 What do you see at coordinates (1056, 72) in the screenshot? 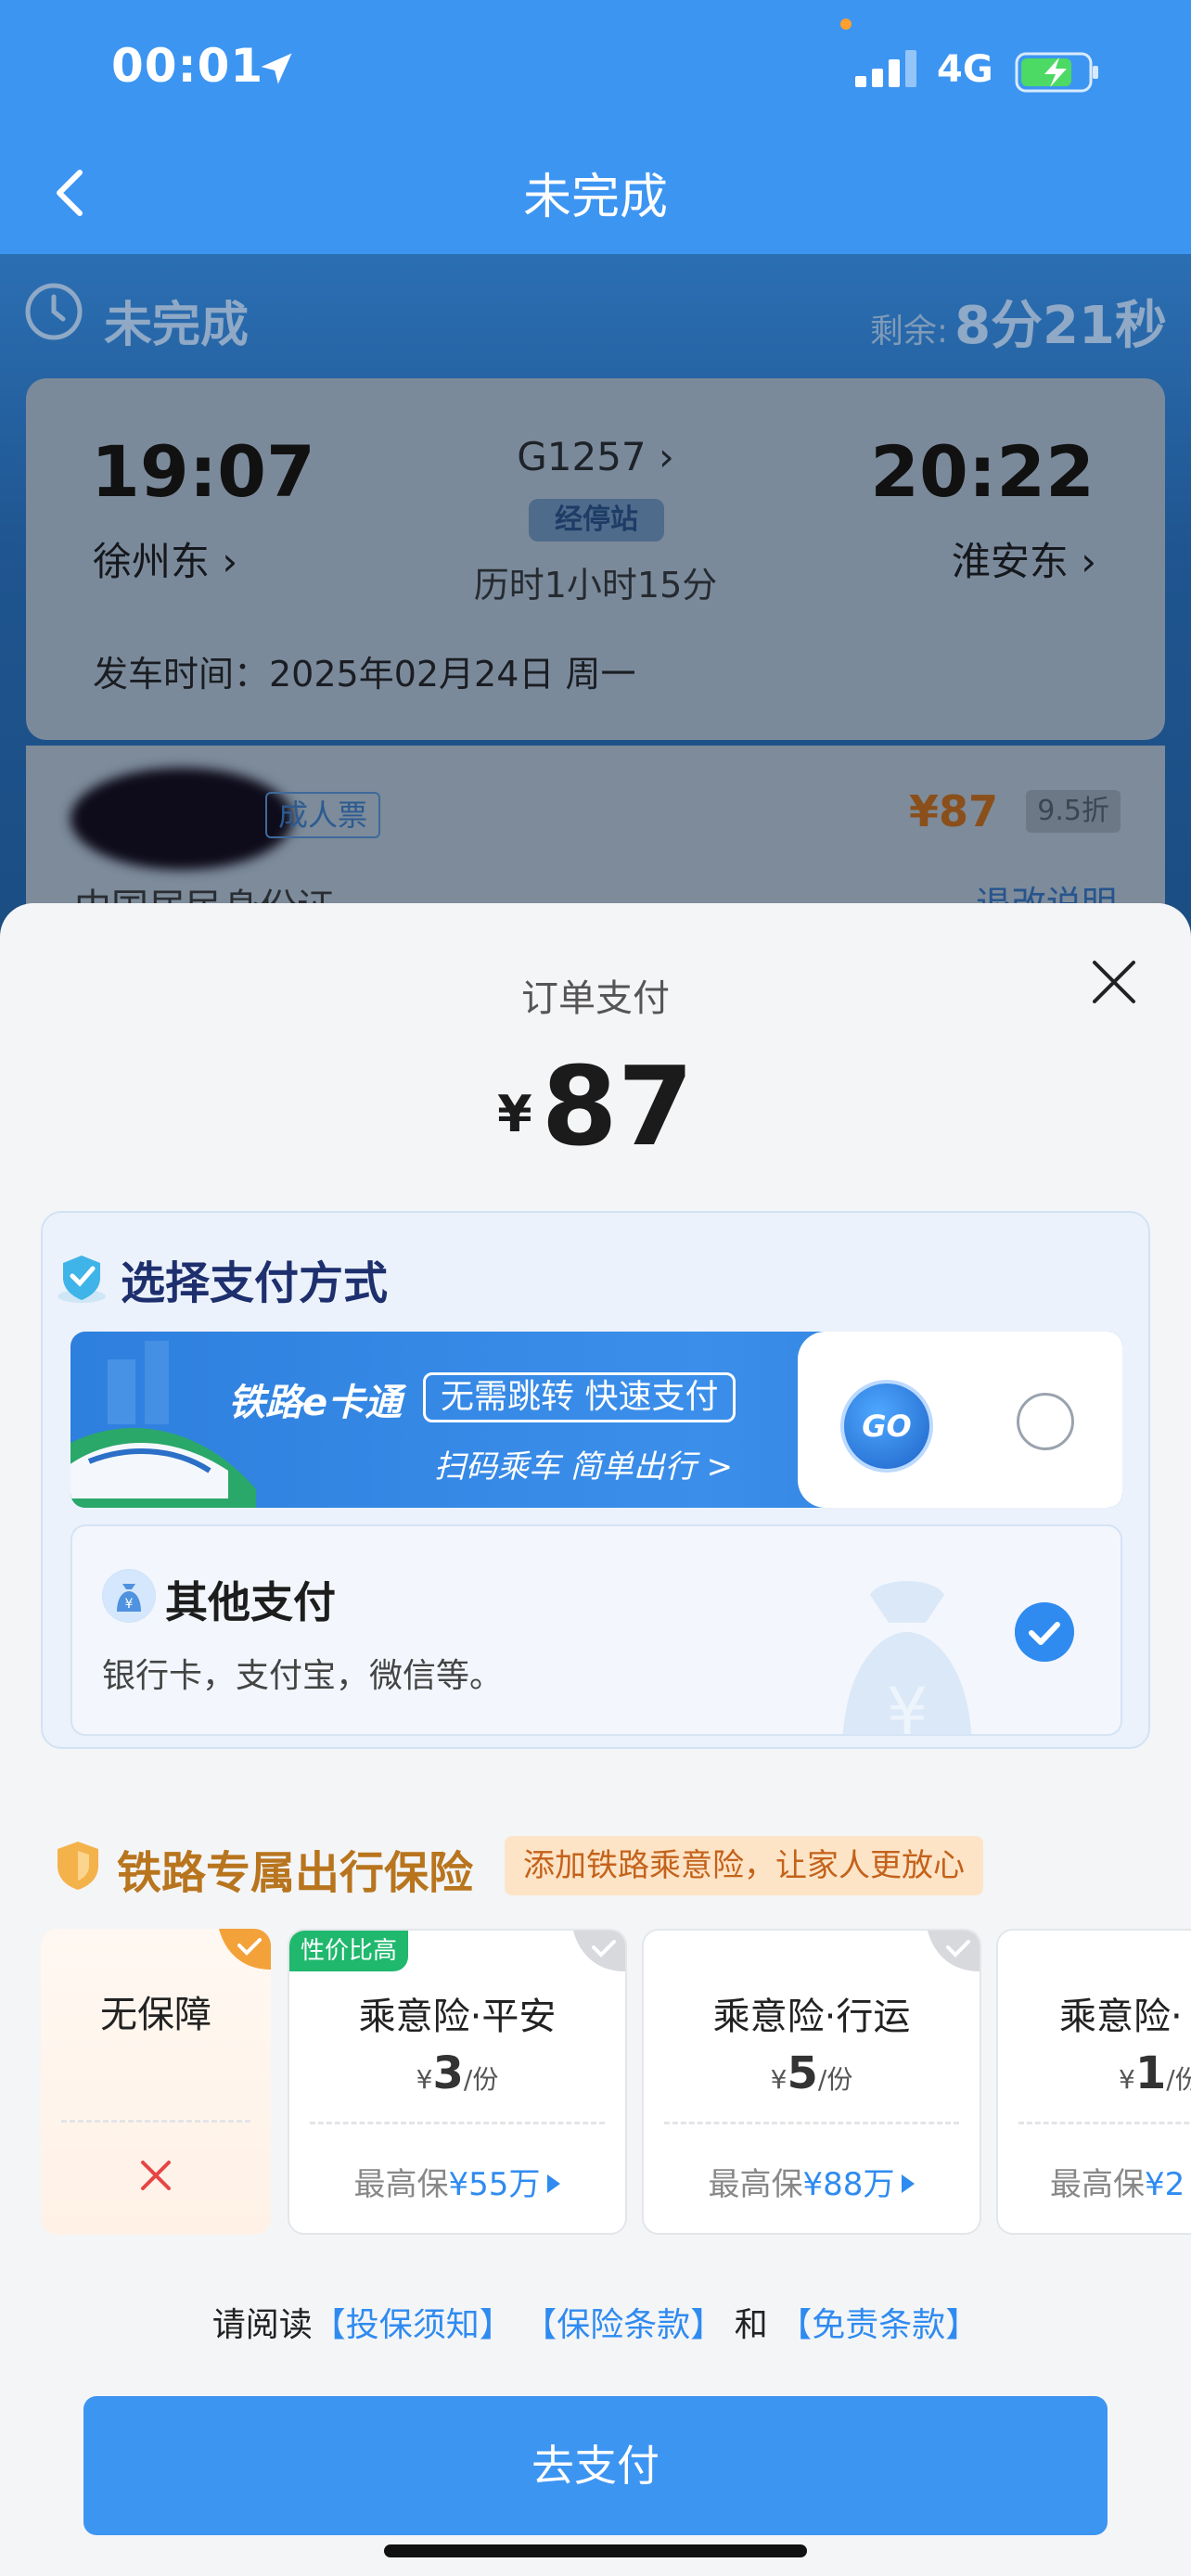
I see `battery-charging-icon` at bounding box center [1056, 72].